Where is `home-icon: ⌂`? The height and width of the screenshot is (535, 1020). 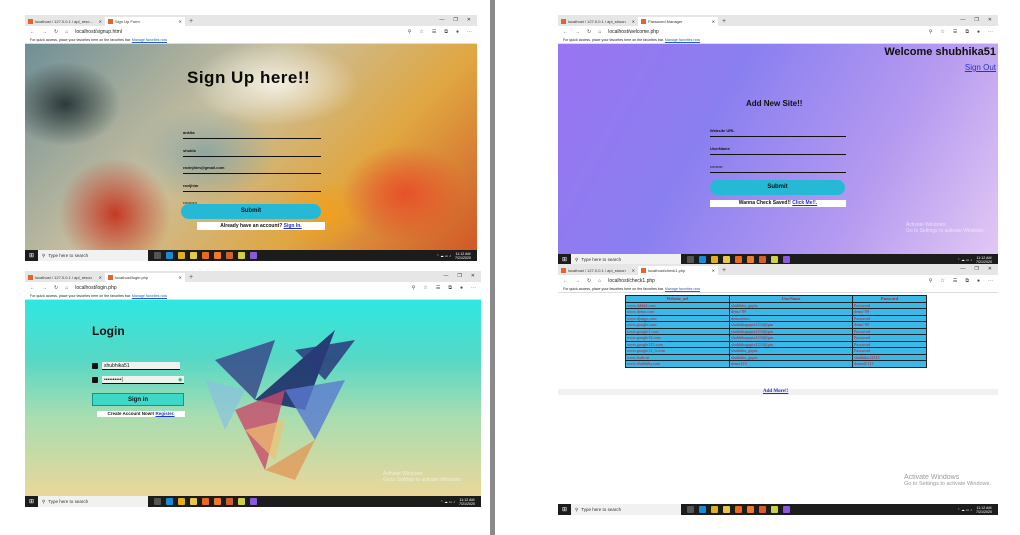 home-icon: ⌂ is located at coordinates (66, 288).